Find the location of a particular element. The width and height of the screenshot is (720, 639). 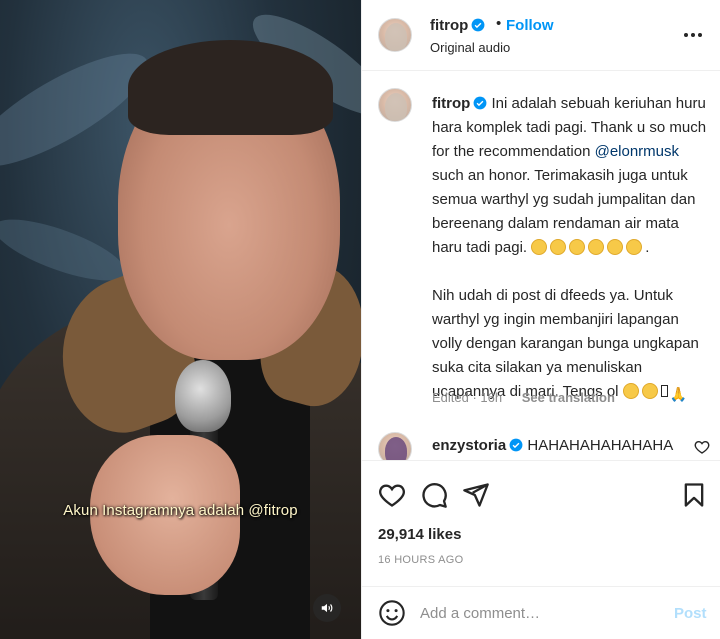

post-actions: 29,914 likes 16 HOURS AGO is located at coordinates (541, 517).